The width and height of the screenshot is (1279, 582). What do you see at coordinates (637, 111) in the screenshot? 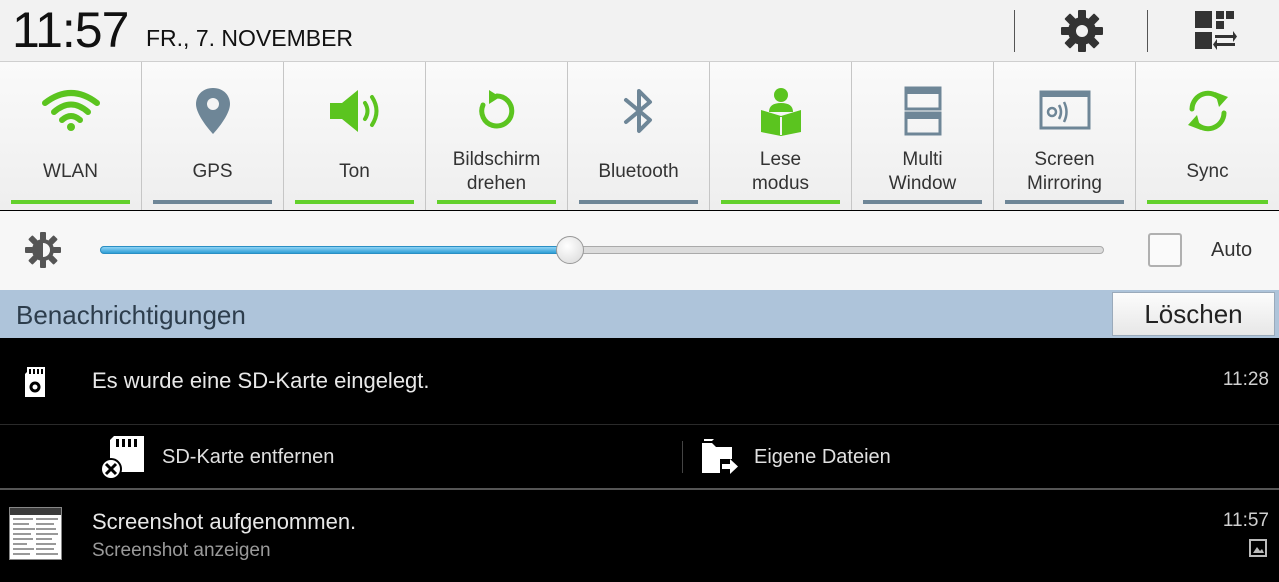
I see `bluetooth-icon` at bounding box center [637, 111].